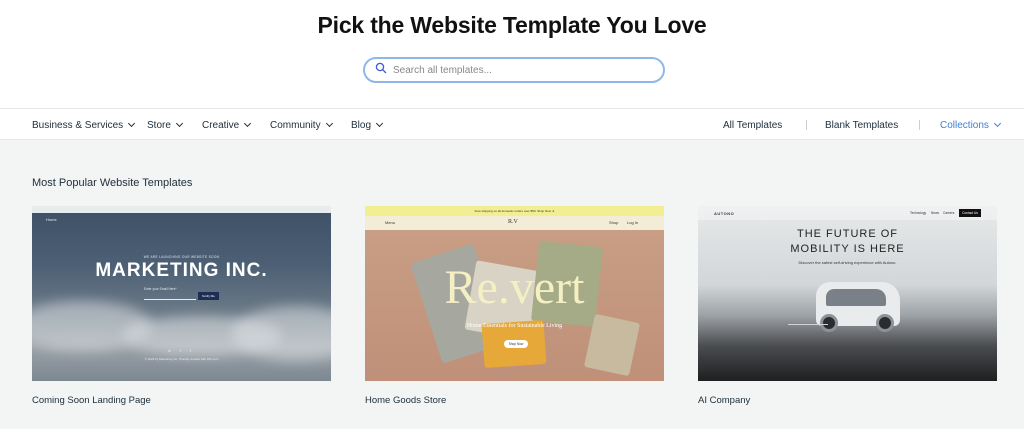 The image size is (1024, 429). What do you see at coordinates (514, 326) in the screenshot?
I see `preview-subtitle: Home Essentials for Sustainable Living` at bounding box center [514, 326].